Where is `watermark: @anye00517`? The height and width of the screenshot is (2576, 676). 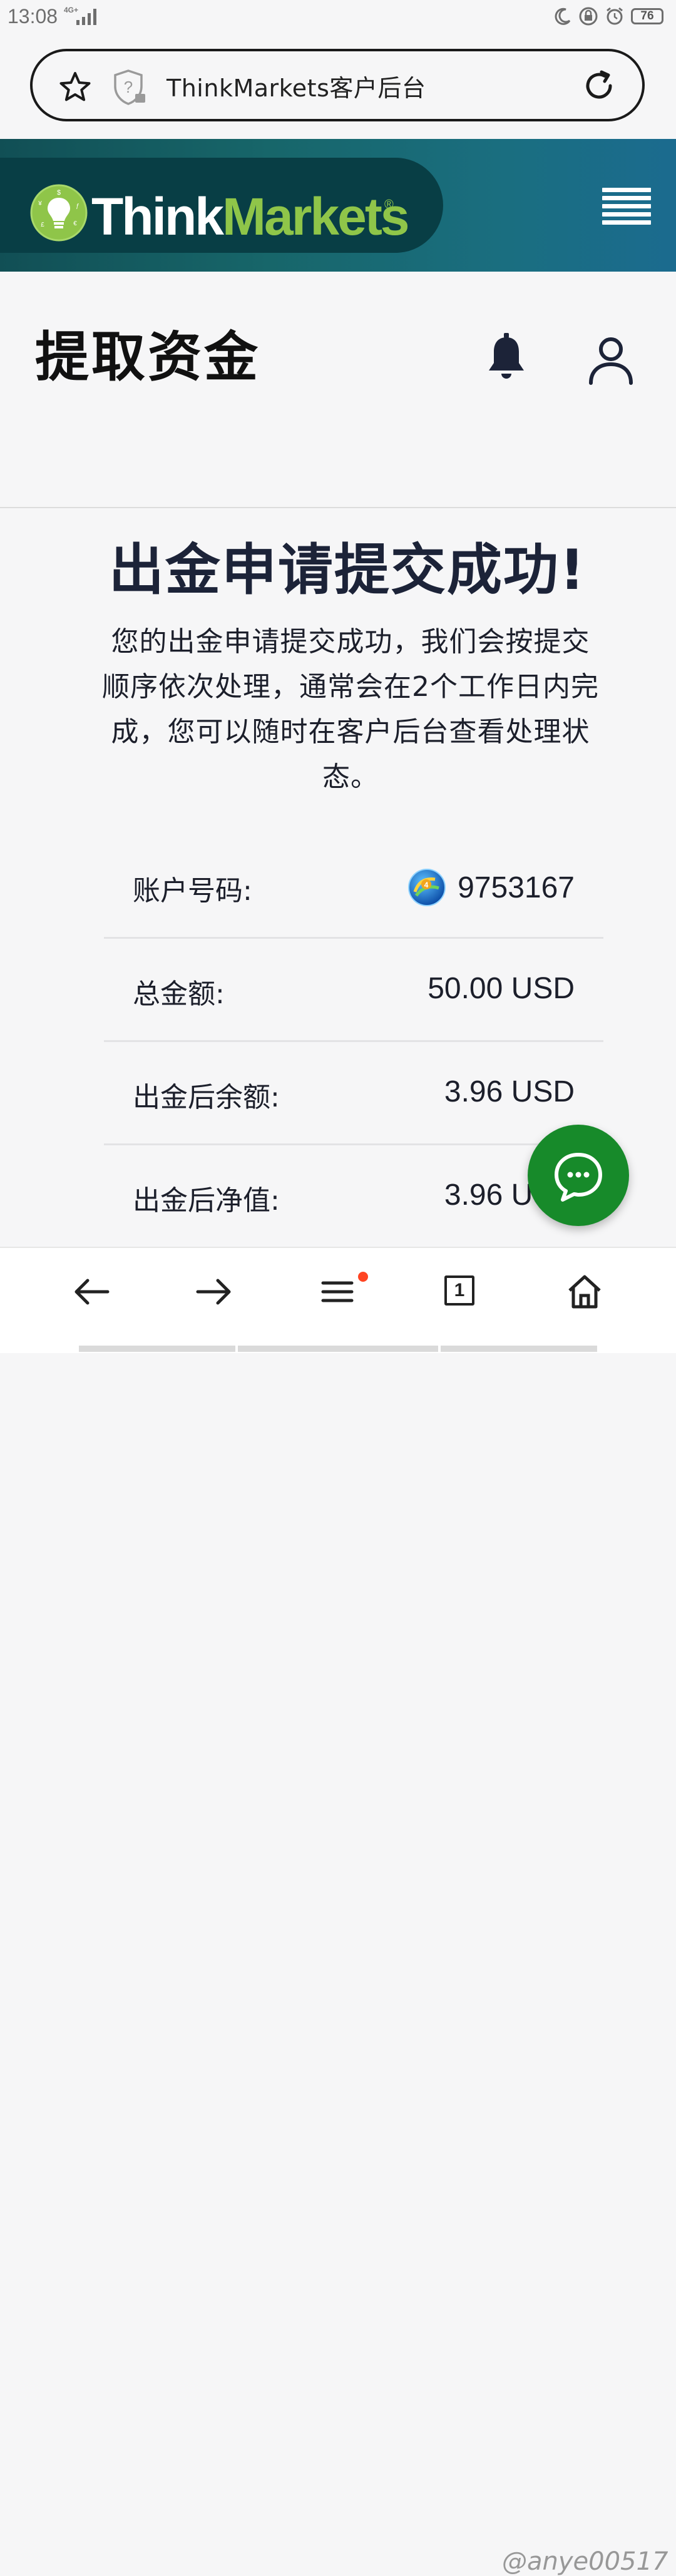
watermark: @anye00517 is located at coordinates (585, 2561).